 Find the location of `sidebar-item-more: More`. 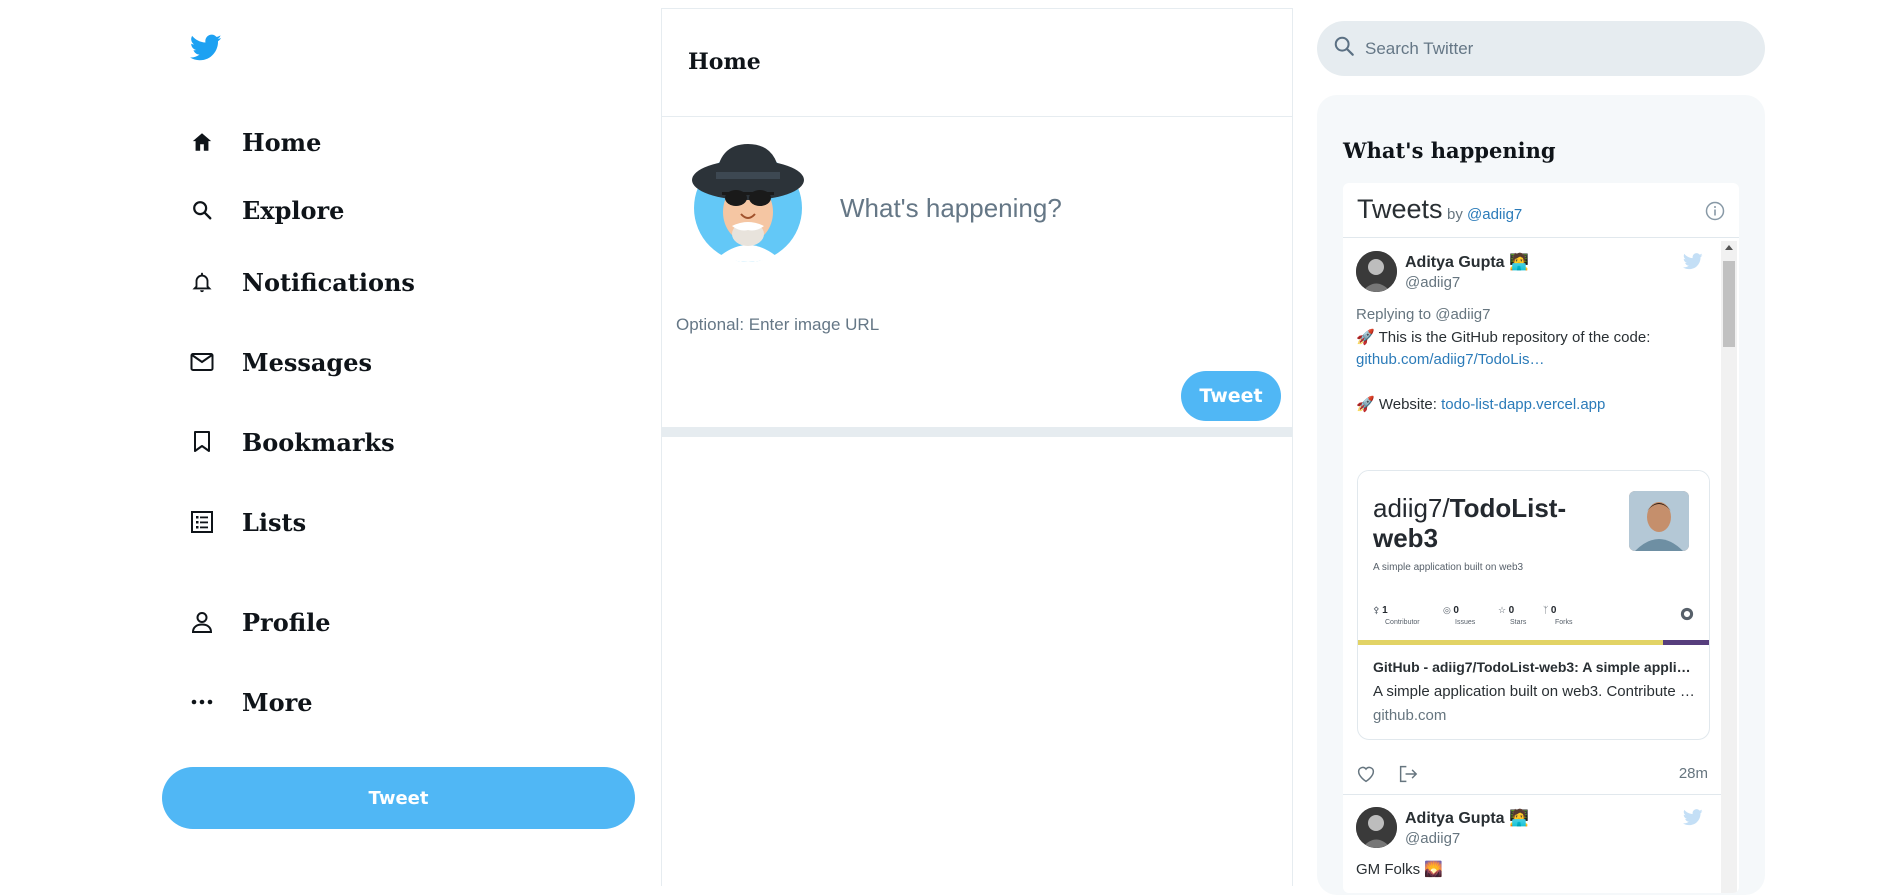

sidebar-item-more: More is located at coordinates (250, 702).